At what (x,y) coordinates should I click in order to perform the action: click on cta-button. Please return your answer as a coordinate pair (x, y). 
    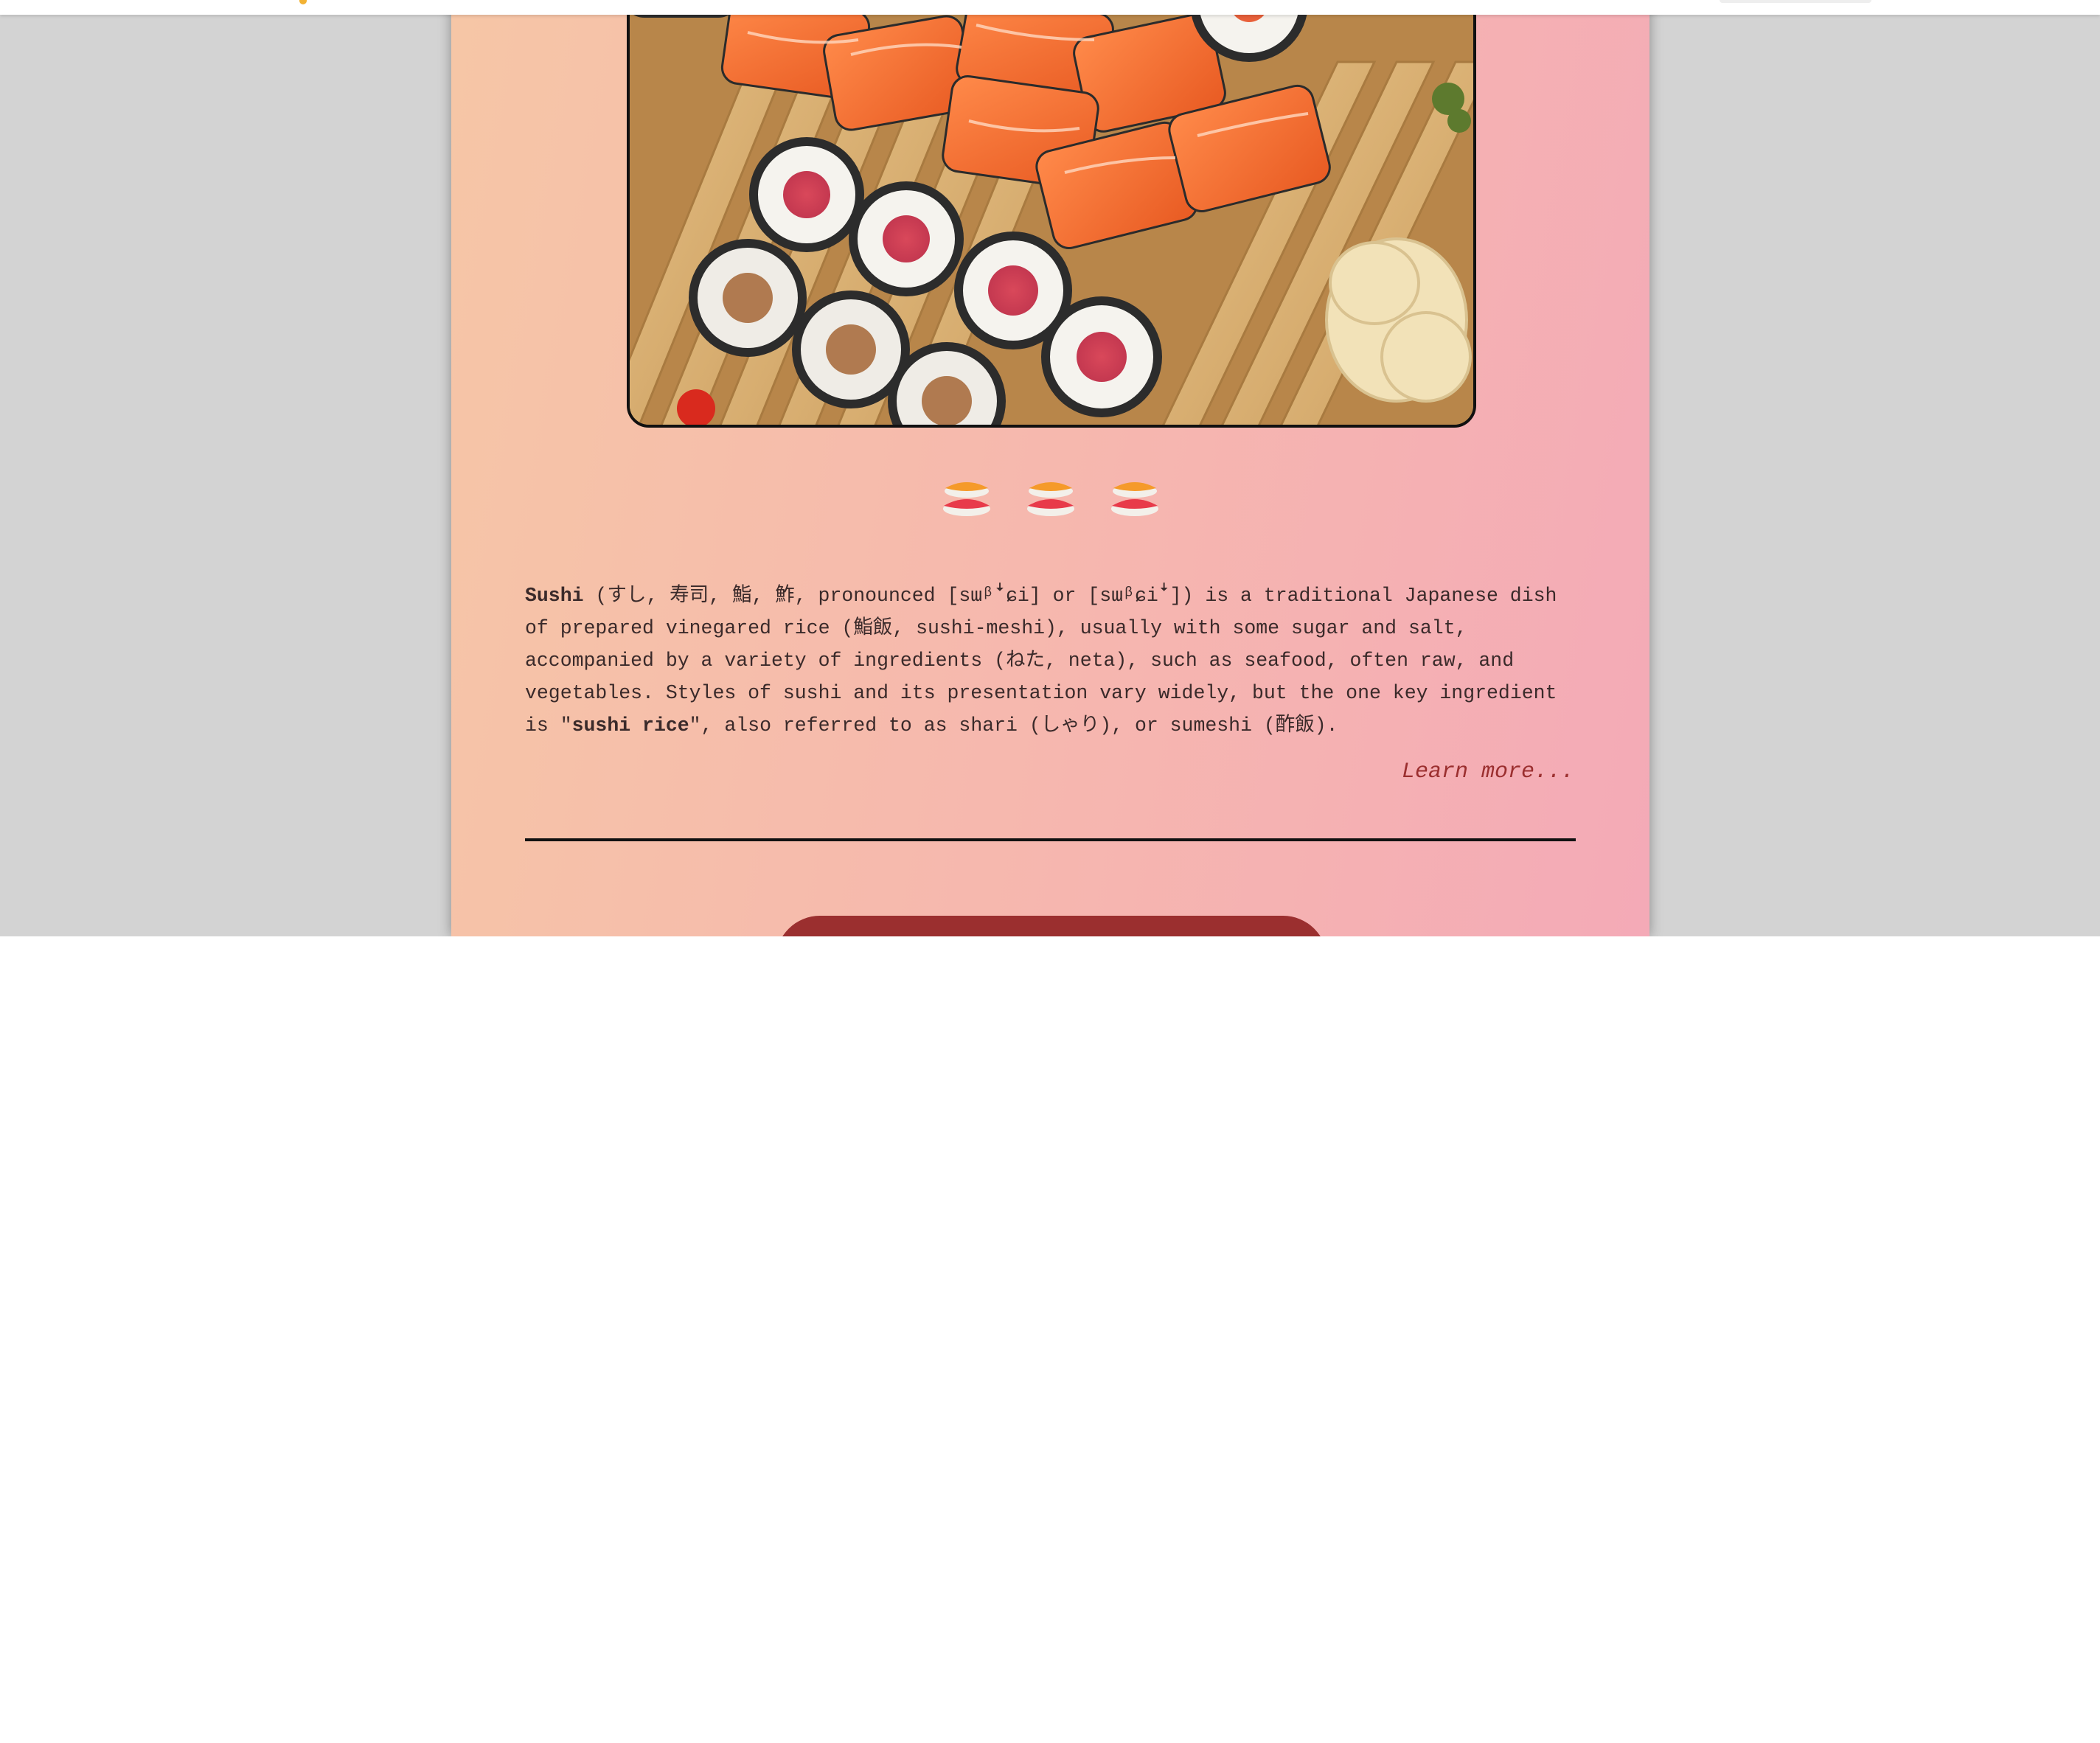
    Looking at the image, I should click on (1051, 926).